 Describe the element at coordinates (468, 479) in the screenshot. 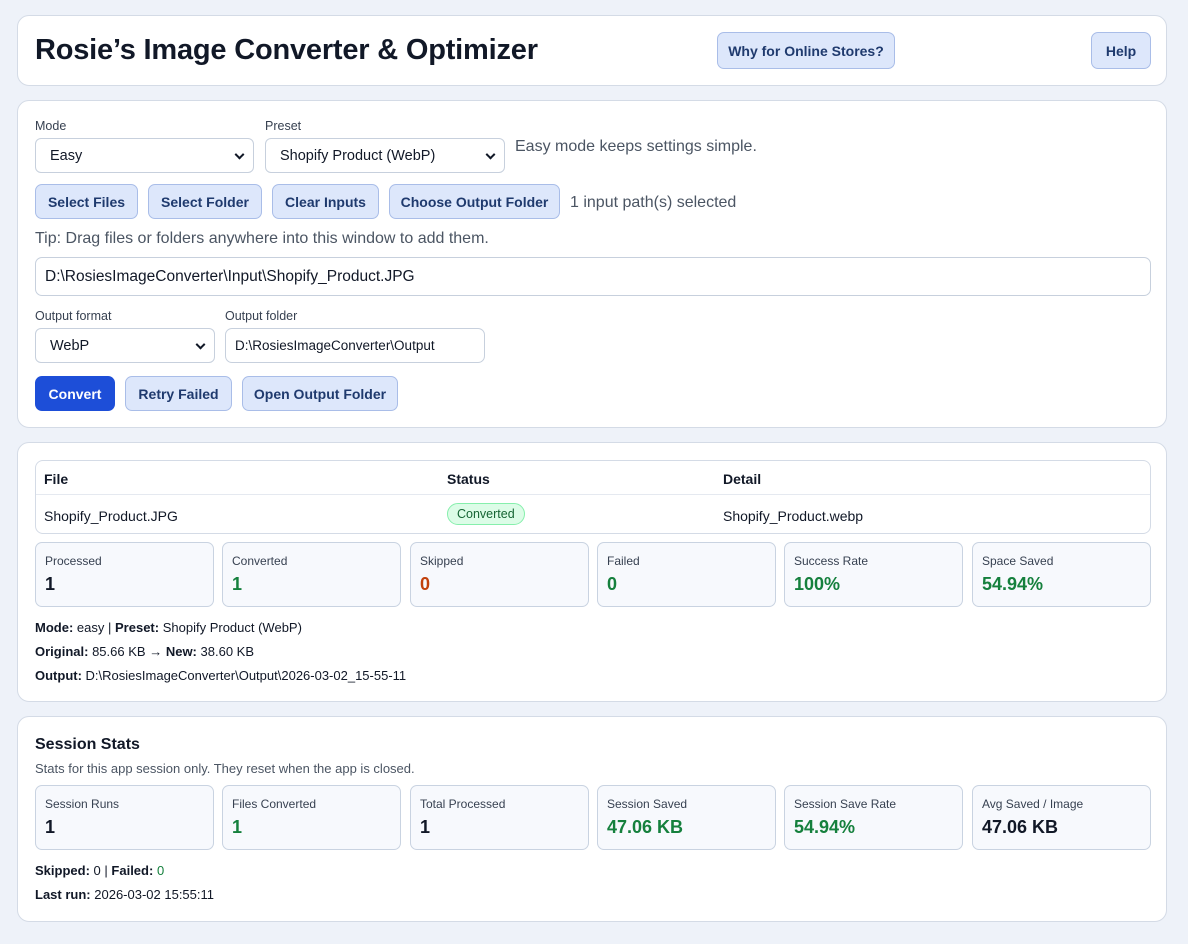

I see `column-header-status: Status` at that location.